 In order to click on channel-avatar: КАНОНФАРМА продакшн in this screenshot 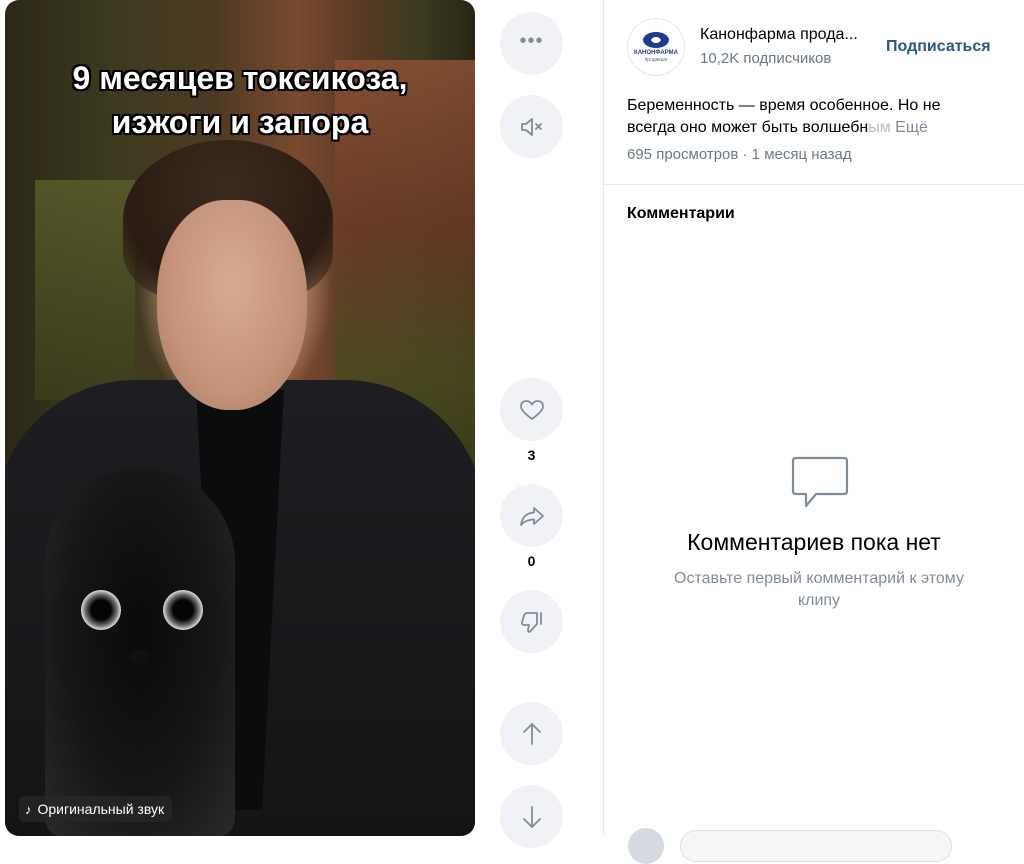, I will do `click(656, 47)`.